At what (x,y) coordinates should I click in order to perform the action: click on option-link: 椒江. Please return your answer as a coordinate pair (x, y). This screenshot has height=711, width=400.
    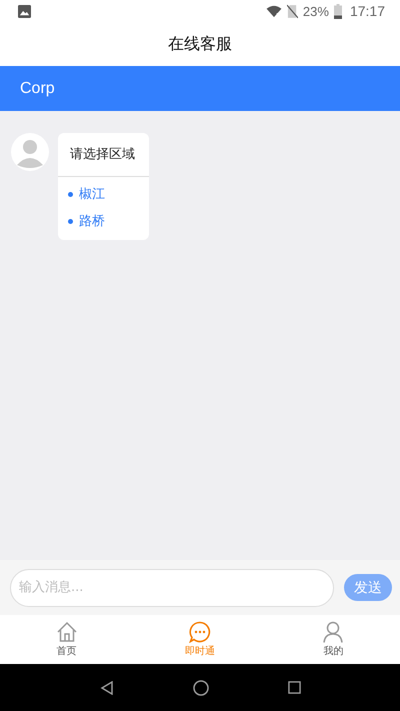
    Looking at the image, I should click on (92, 194).